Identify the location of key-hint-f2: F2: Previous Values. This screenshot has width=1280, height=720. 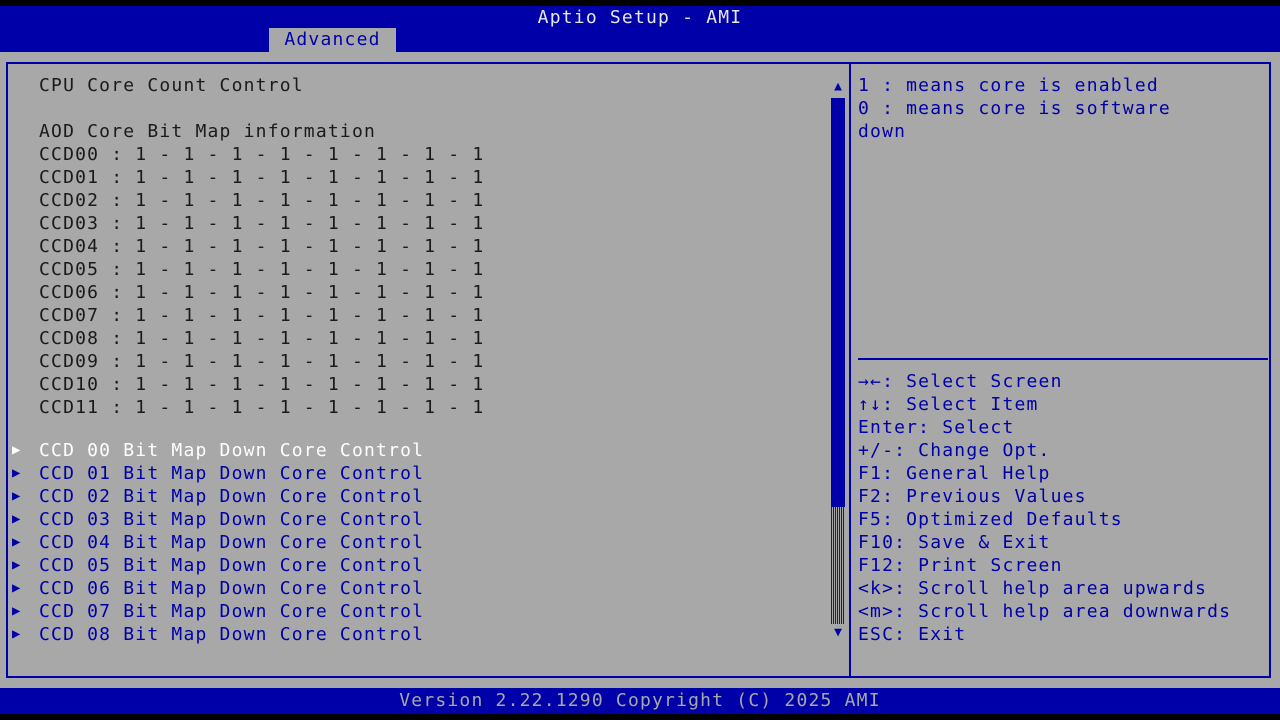
(972, 496).